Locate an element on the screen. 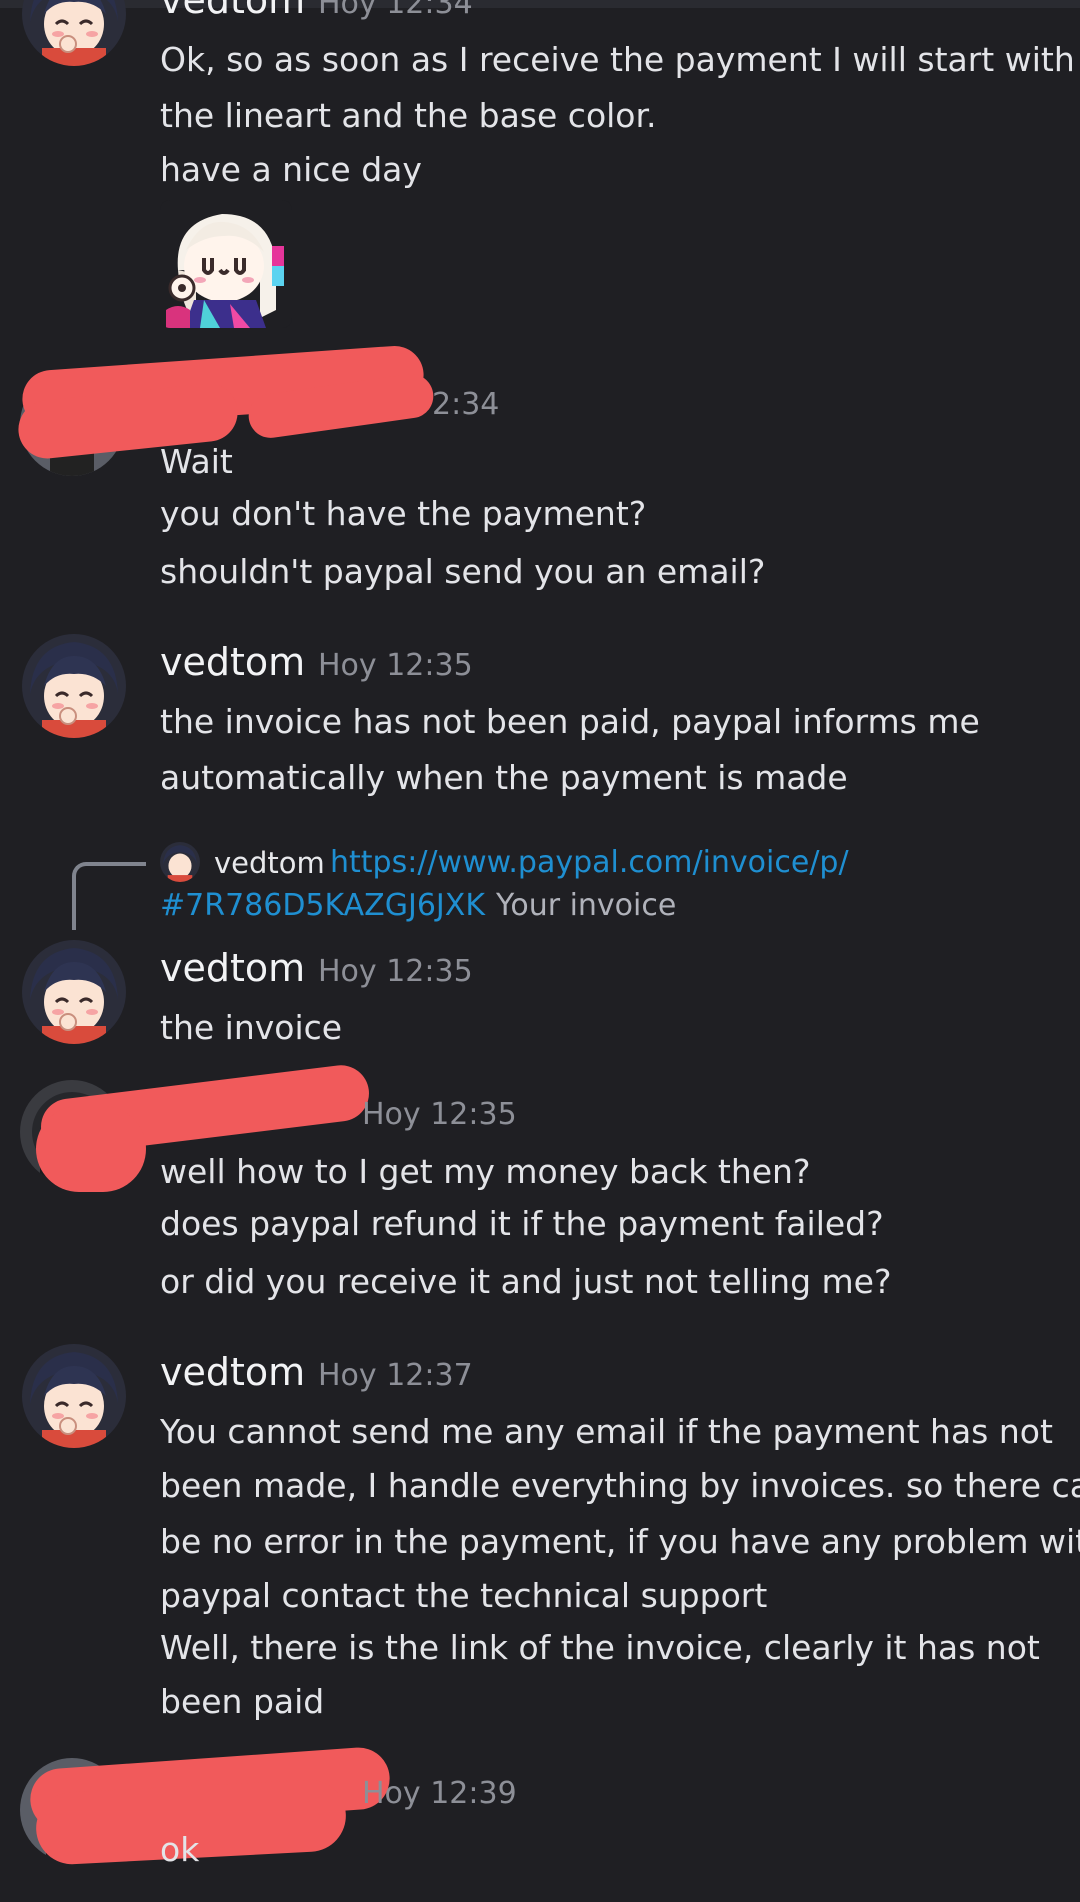 Image resolution: width=1080 pixels, height=1902 pixels. reply-avatar is located at coordinates (180, 862).